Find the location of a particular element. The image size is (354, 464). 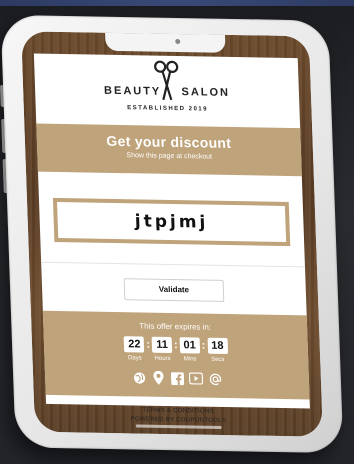

timer-label: Days is located at coordinates (134, 358).